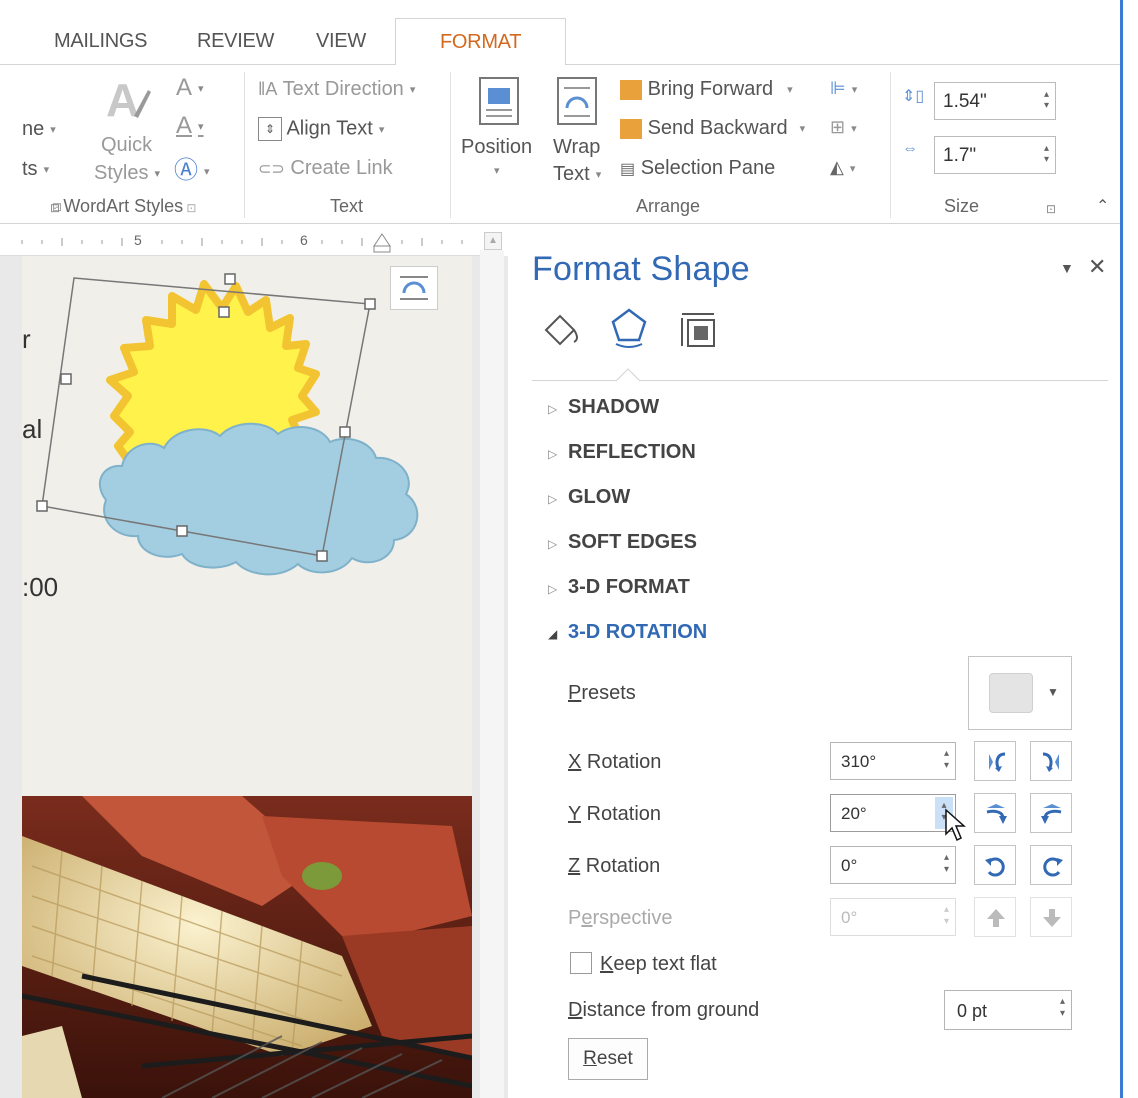  I want to click on effects-icon, so click(629, 330).